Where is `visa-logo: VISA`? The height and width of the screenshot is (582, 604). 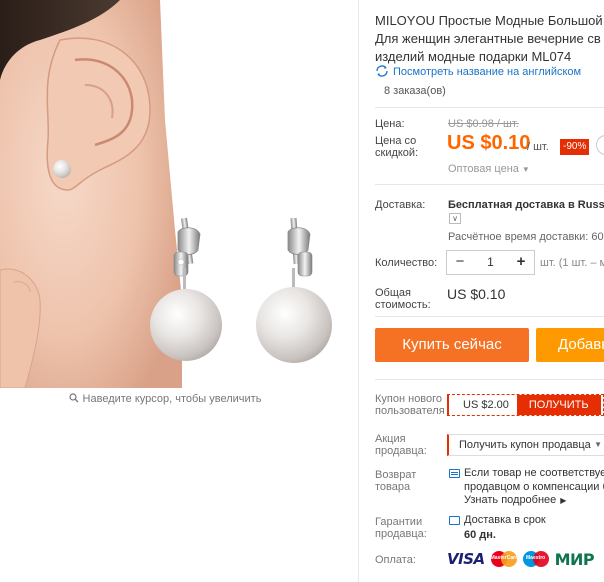 visa-logo: VISA is located at coordinates (466, 559).